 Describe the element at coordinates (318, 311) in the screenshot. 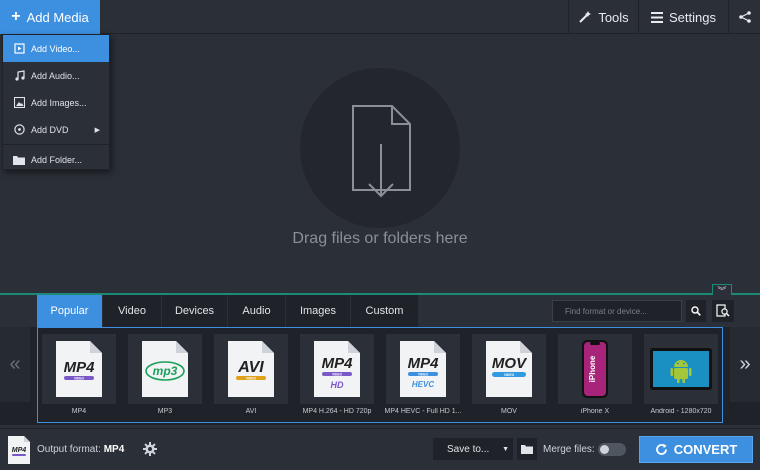

I see `tab-images: Images` at that location.